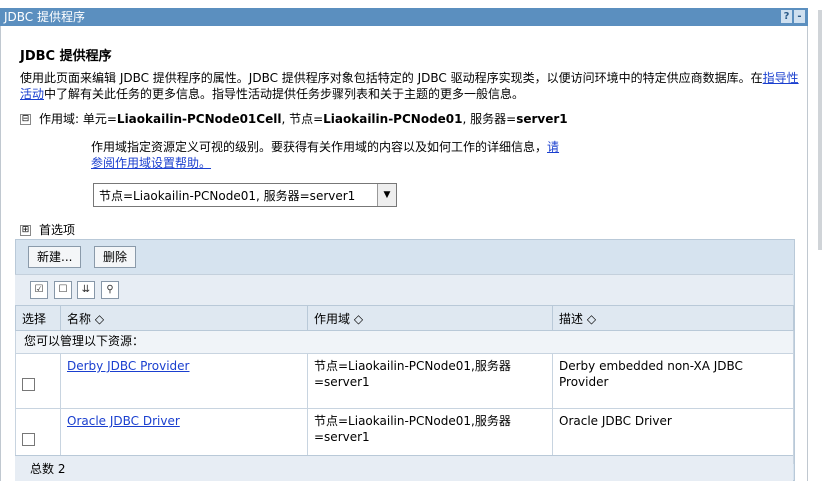  I want to click on total-count: 总数 2, so click(48, 469).